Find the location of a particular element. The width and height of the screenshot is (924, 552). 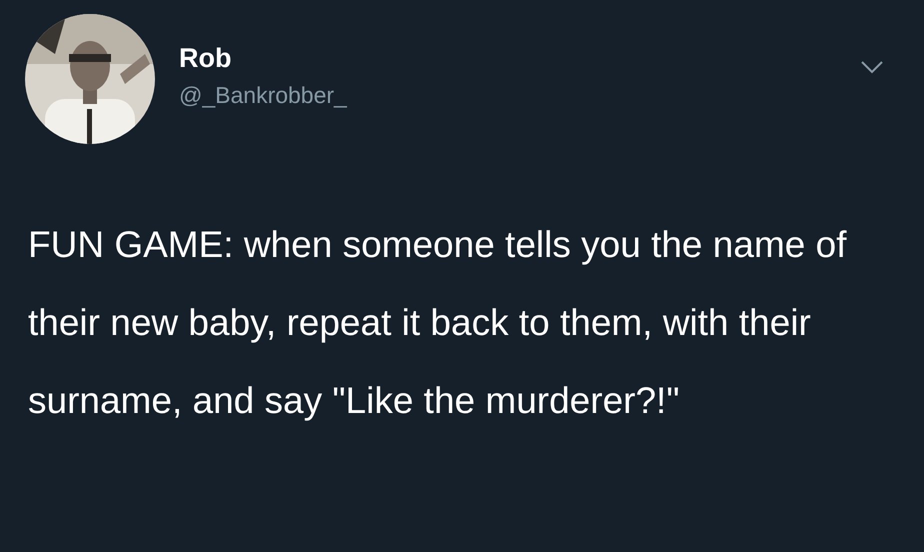

user-name: Rob is located at coordinates (205, 58).